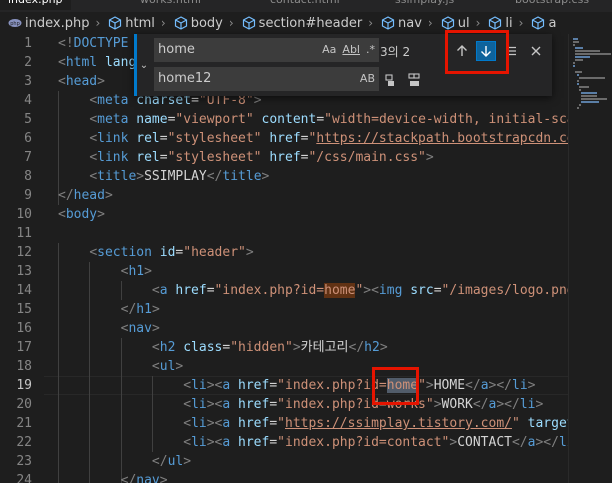 The width and height of the screenshot is (612, 483). Describe the element at coordinates (124, 461) in the screenshot. I see `code-text: </ul>` at that location.